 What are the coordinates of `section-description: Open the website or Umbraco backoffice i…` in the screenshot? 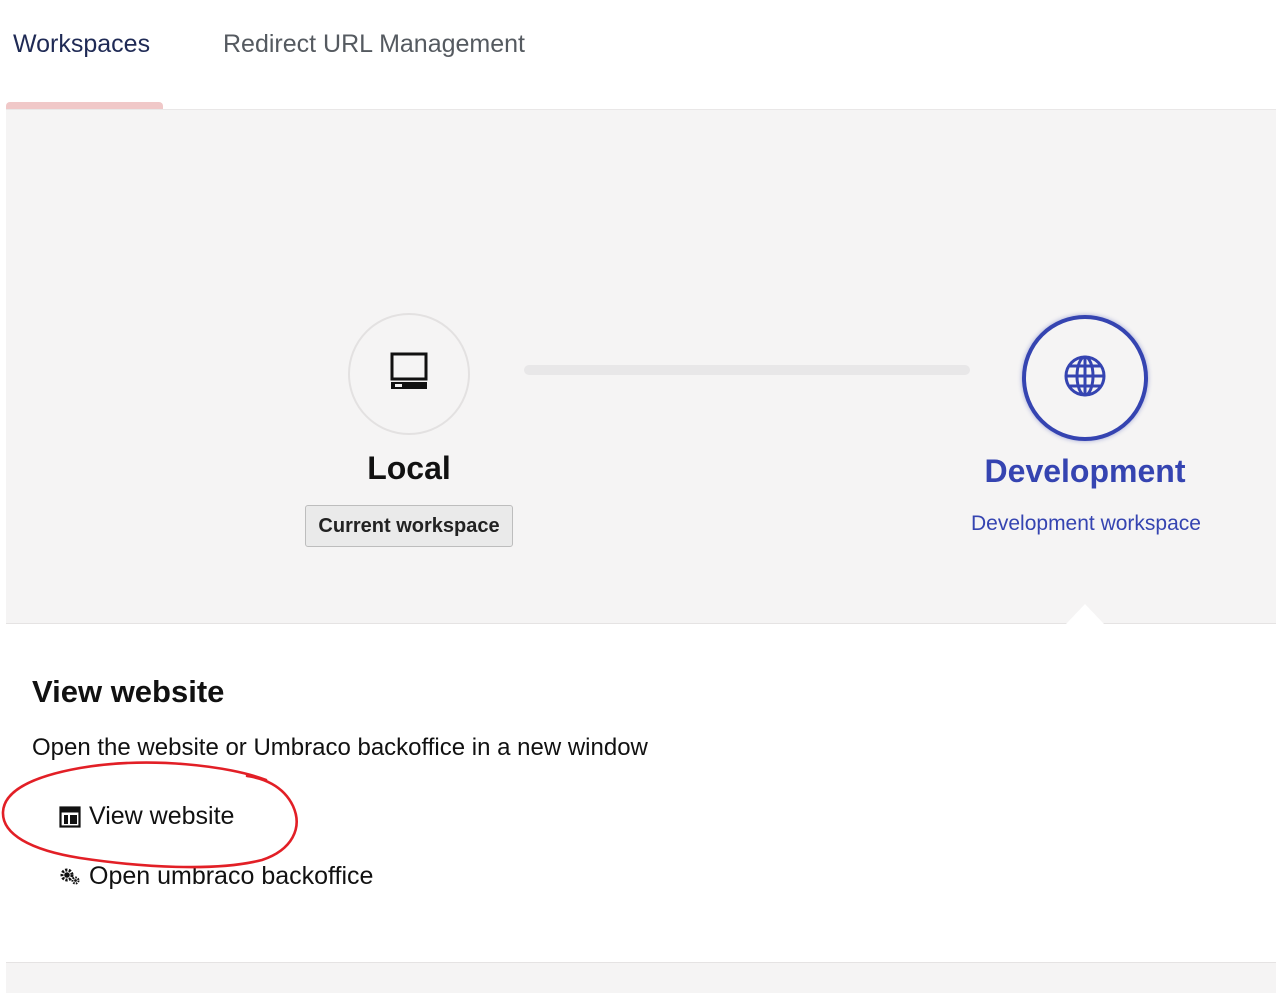 It's located at (340, 747).